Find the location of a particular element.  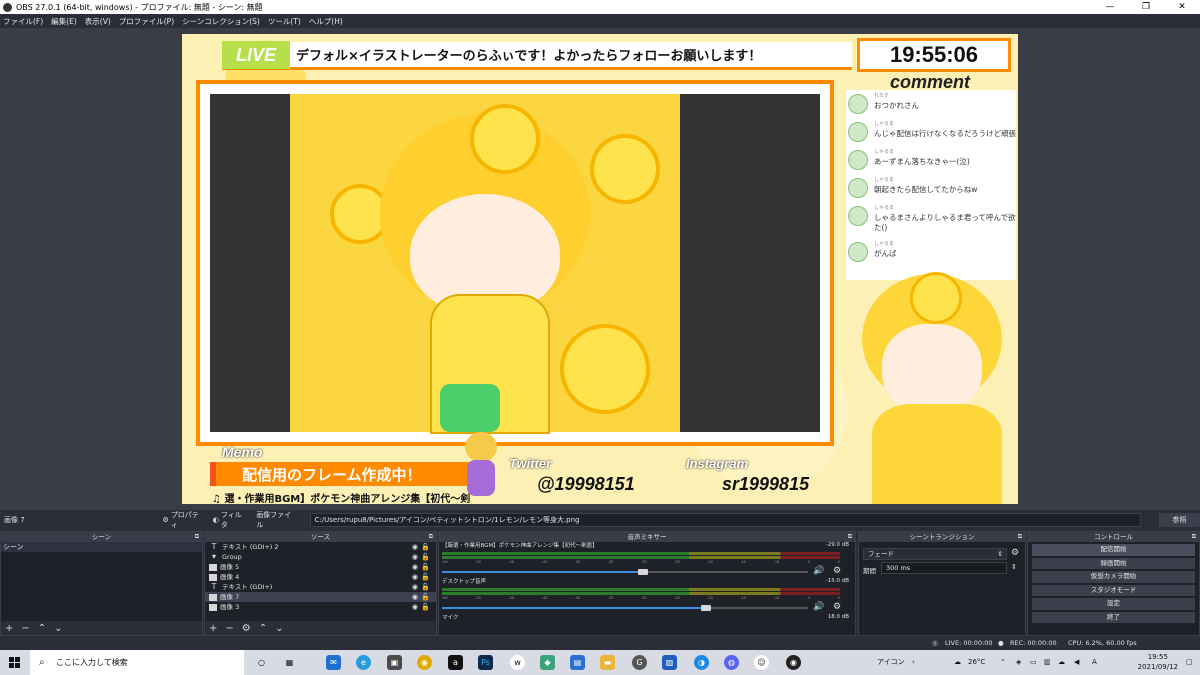

exit-button: 終了 is located at coordinates (1113, 617).